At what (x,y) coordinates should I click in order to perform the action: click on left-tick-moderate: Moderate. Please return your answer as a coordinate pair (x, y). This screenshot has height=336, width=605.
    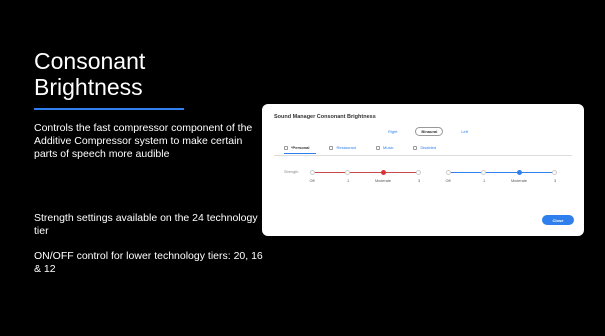
    Looking at the image, I should click on (383, 181).